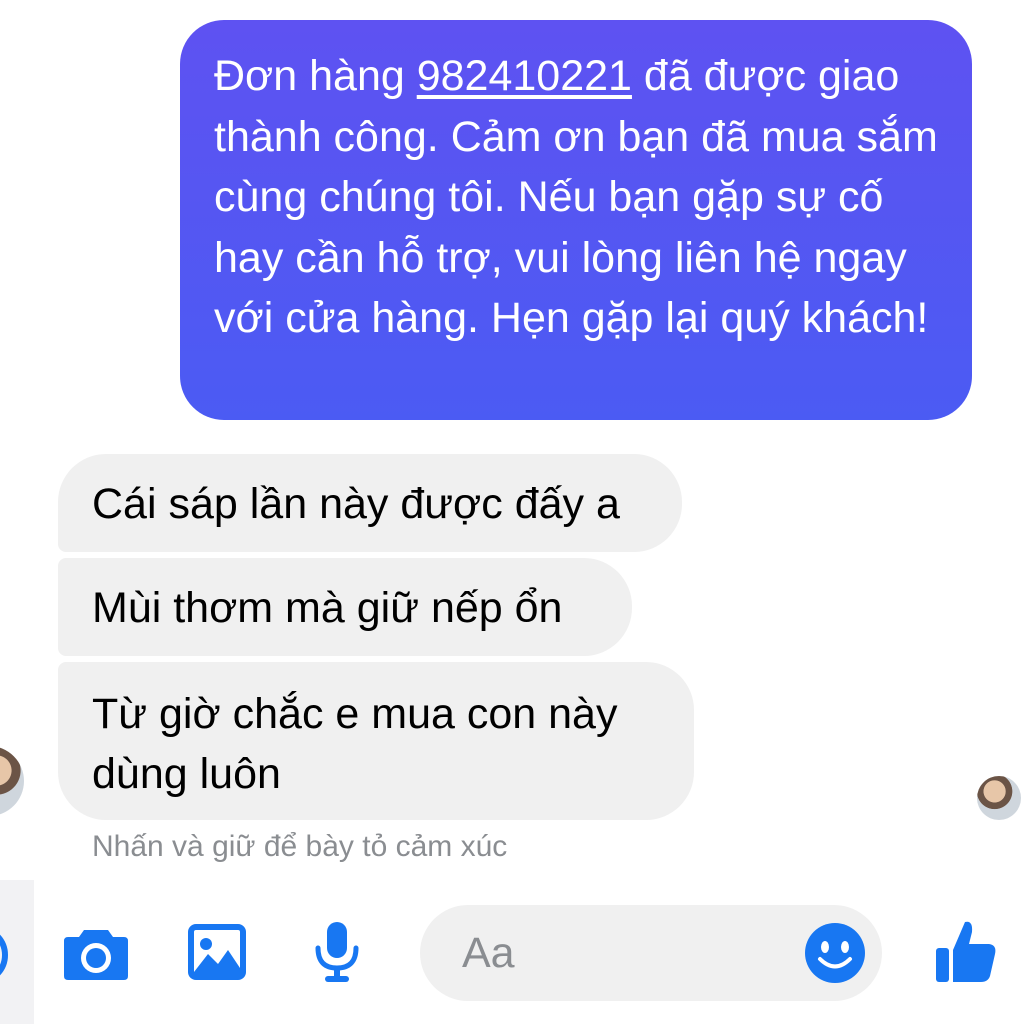 The height and width of the screenshot is (1024, 1024). What do you see at coordinates (12, 781) in the screenshot?
I see `contact-avatar` at bounding box center [12, 781].